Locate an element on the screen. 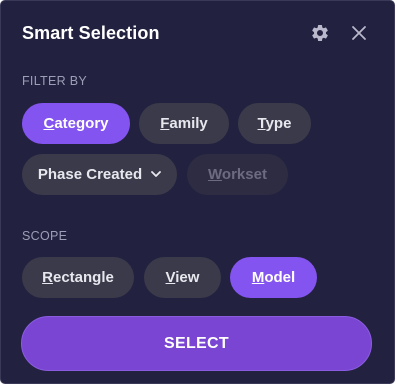  scope-chip-rectangle: Rectangle is located at coordinates (78, 277).